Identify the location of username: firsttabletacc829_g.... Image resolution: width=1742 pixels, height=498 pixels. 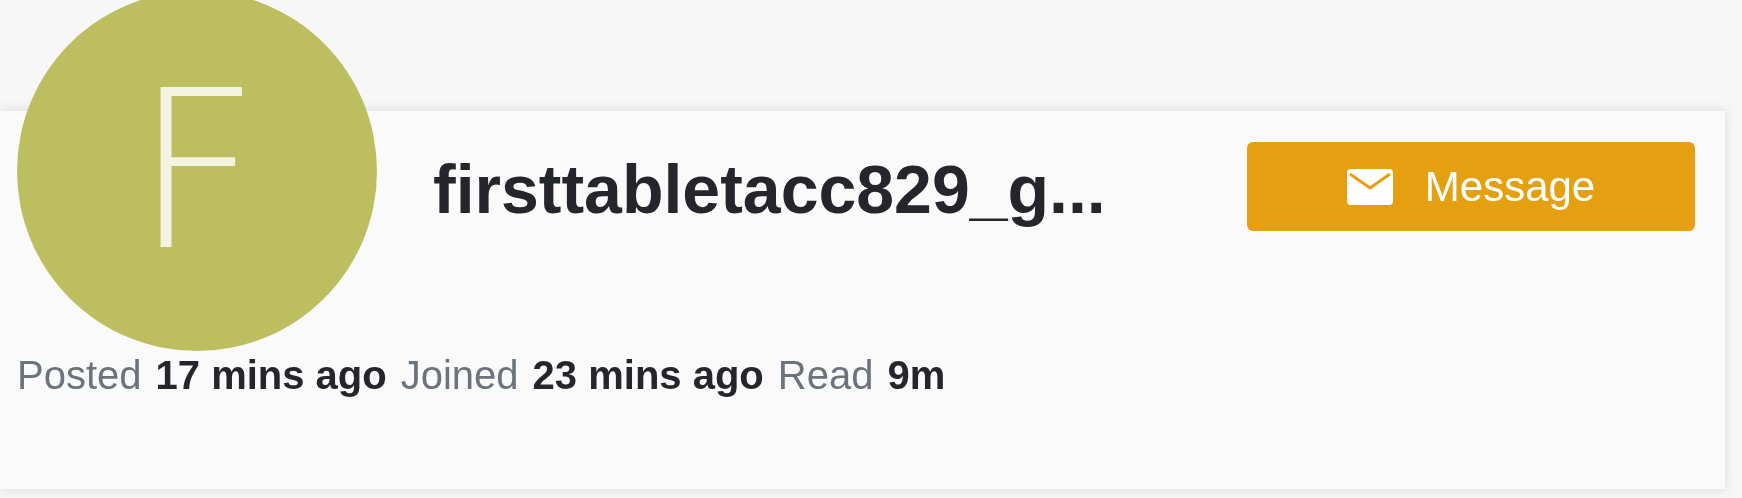
(769, 189).